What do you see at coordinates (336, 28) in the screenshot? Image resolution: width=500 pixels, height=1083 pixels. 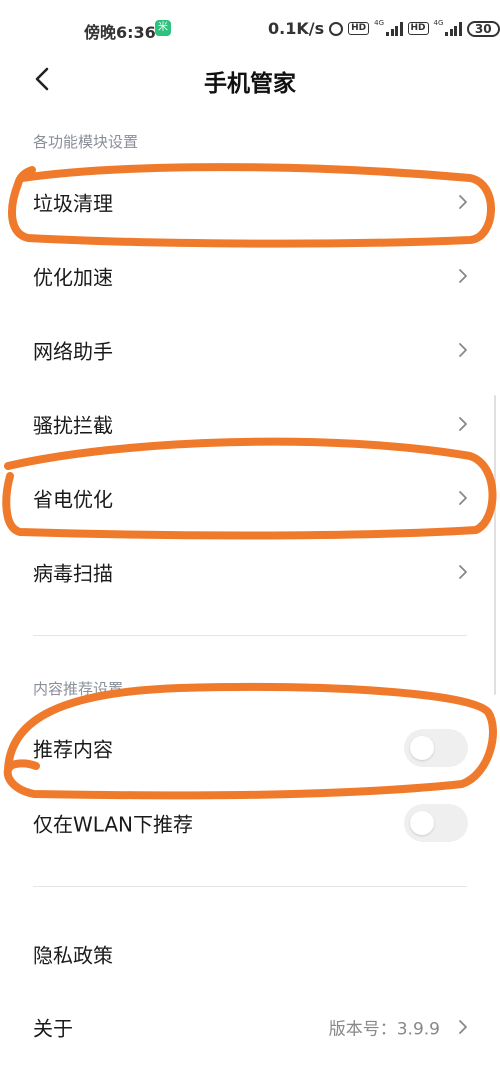 I see `alarm-icon` at bounding box center [336, 28].